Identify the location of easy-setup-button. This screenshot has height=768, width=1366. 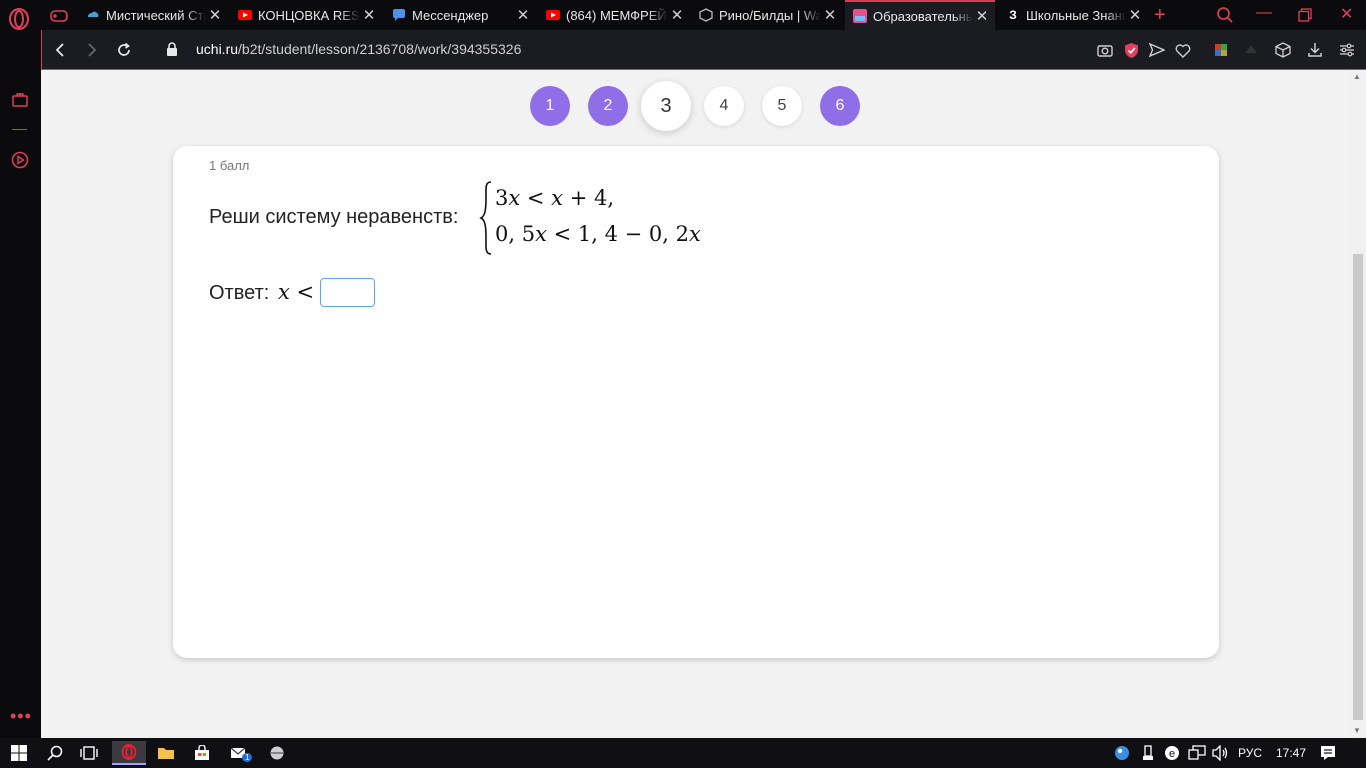
(1347, 50).